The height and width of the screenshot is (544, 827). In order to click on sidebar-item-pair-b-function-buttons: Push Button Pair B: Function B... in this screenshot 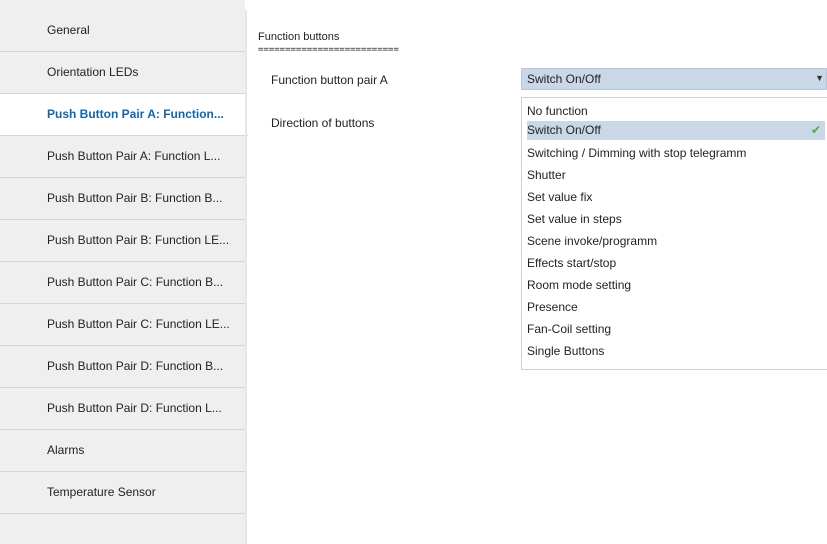, I will do `click(122, 199)`.